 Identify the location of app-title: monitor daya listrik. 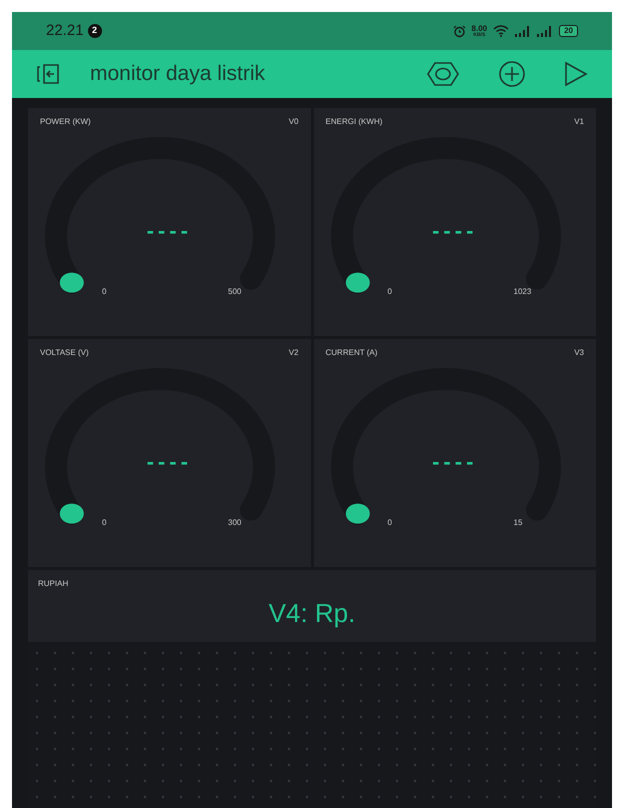
(178, 74).